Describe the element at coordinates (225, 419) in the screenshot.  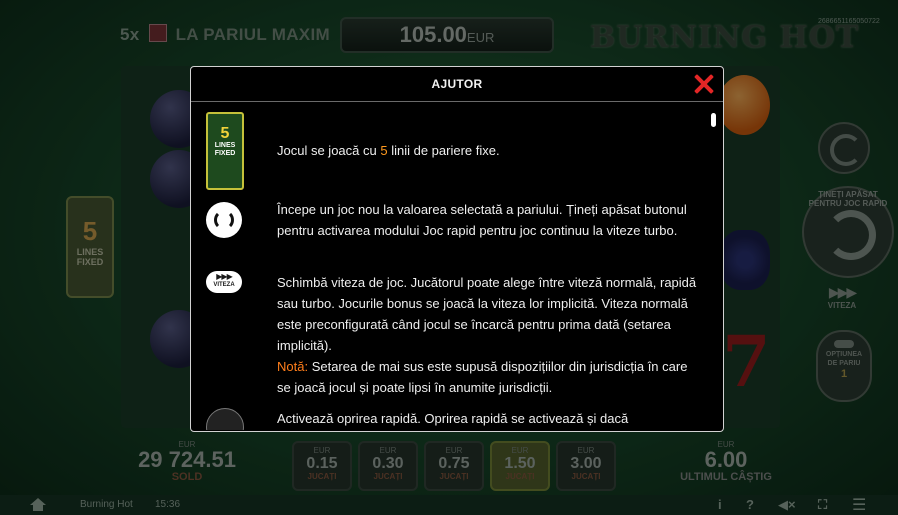
I see `quick-stop-help-icon` at that location.